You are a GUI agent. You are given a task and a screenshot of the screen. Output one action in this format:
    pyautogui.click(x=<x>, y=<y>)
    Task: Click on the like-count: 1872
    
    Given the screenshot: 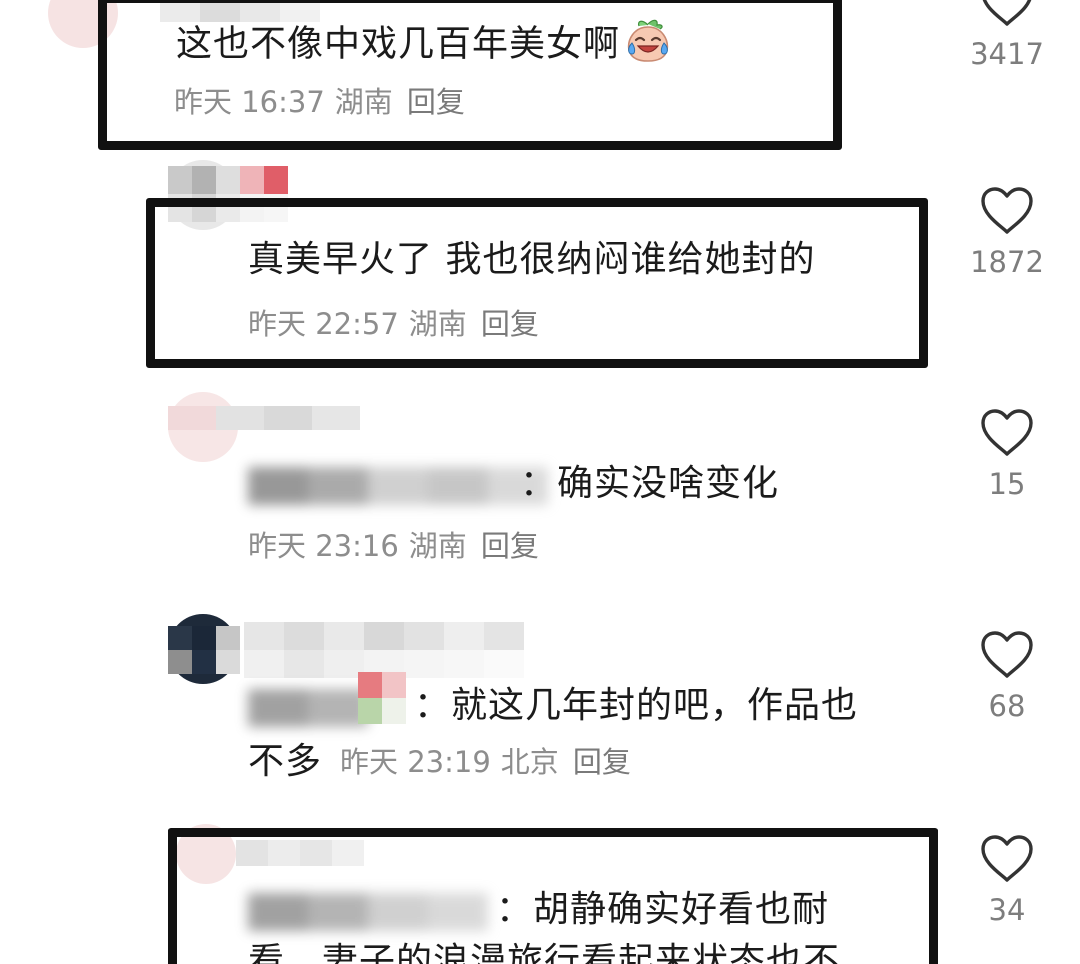 What is the action you would take?
    pyautogui.click(x=1007, y=262)
    